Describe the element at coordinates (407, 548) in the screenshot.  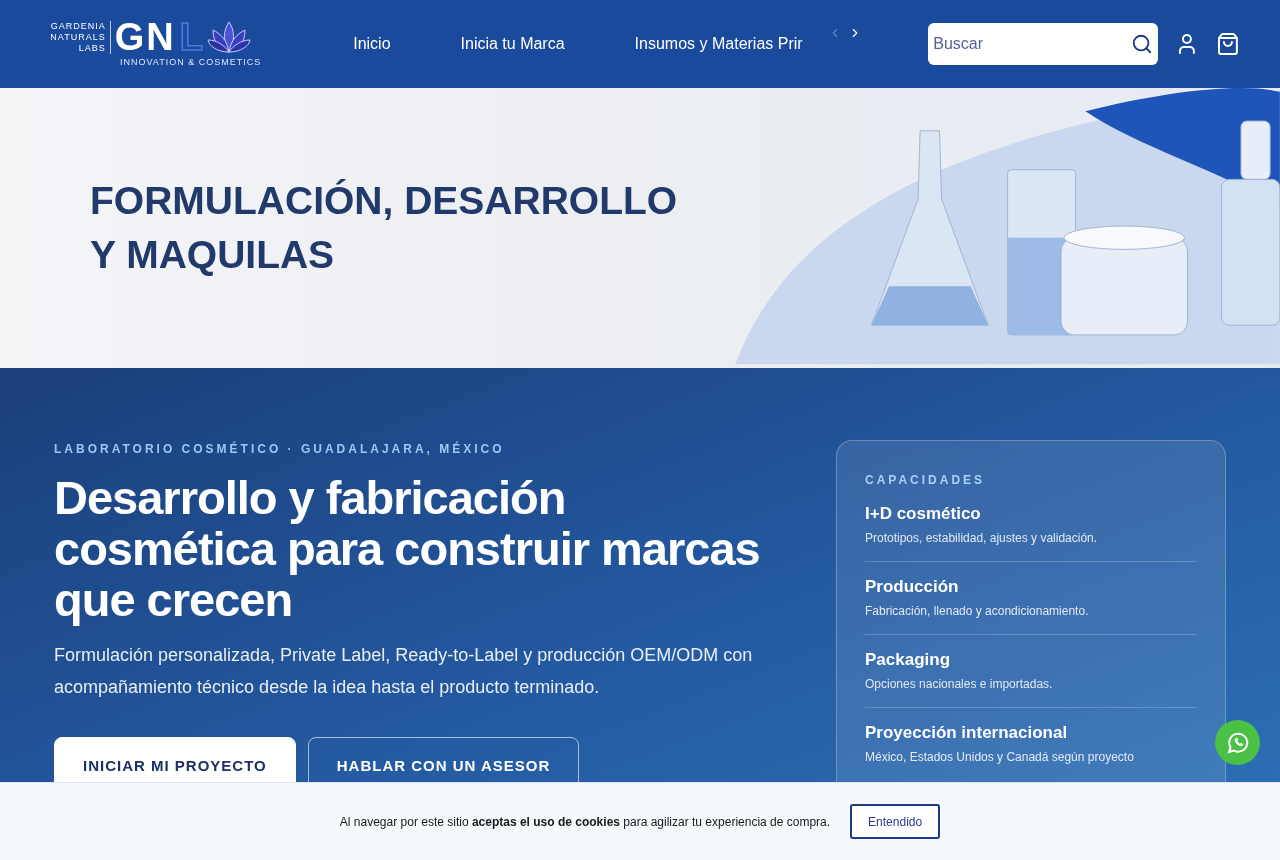
I see `main-heading: Desarrollo y fabricación cosmética para construir marcas que crecen` at that location.